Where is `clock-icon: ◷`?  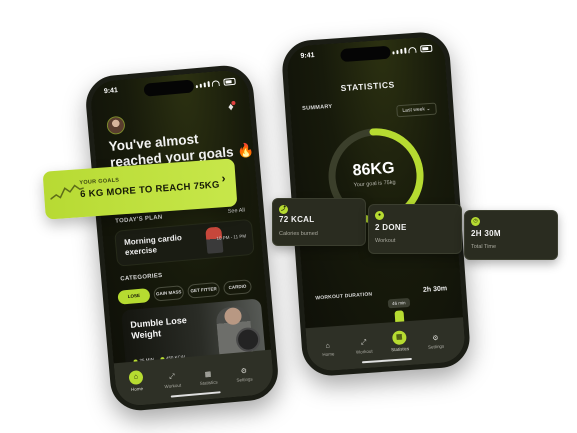
clock-icon: ◷ is located at coordinates (475, 221).